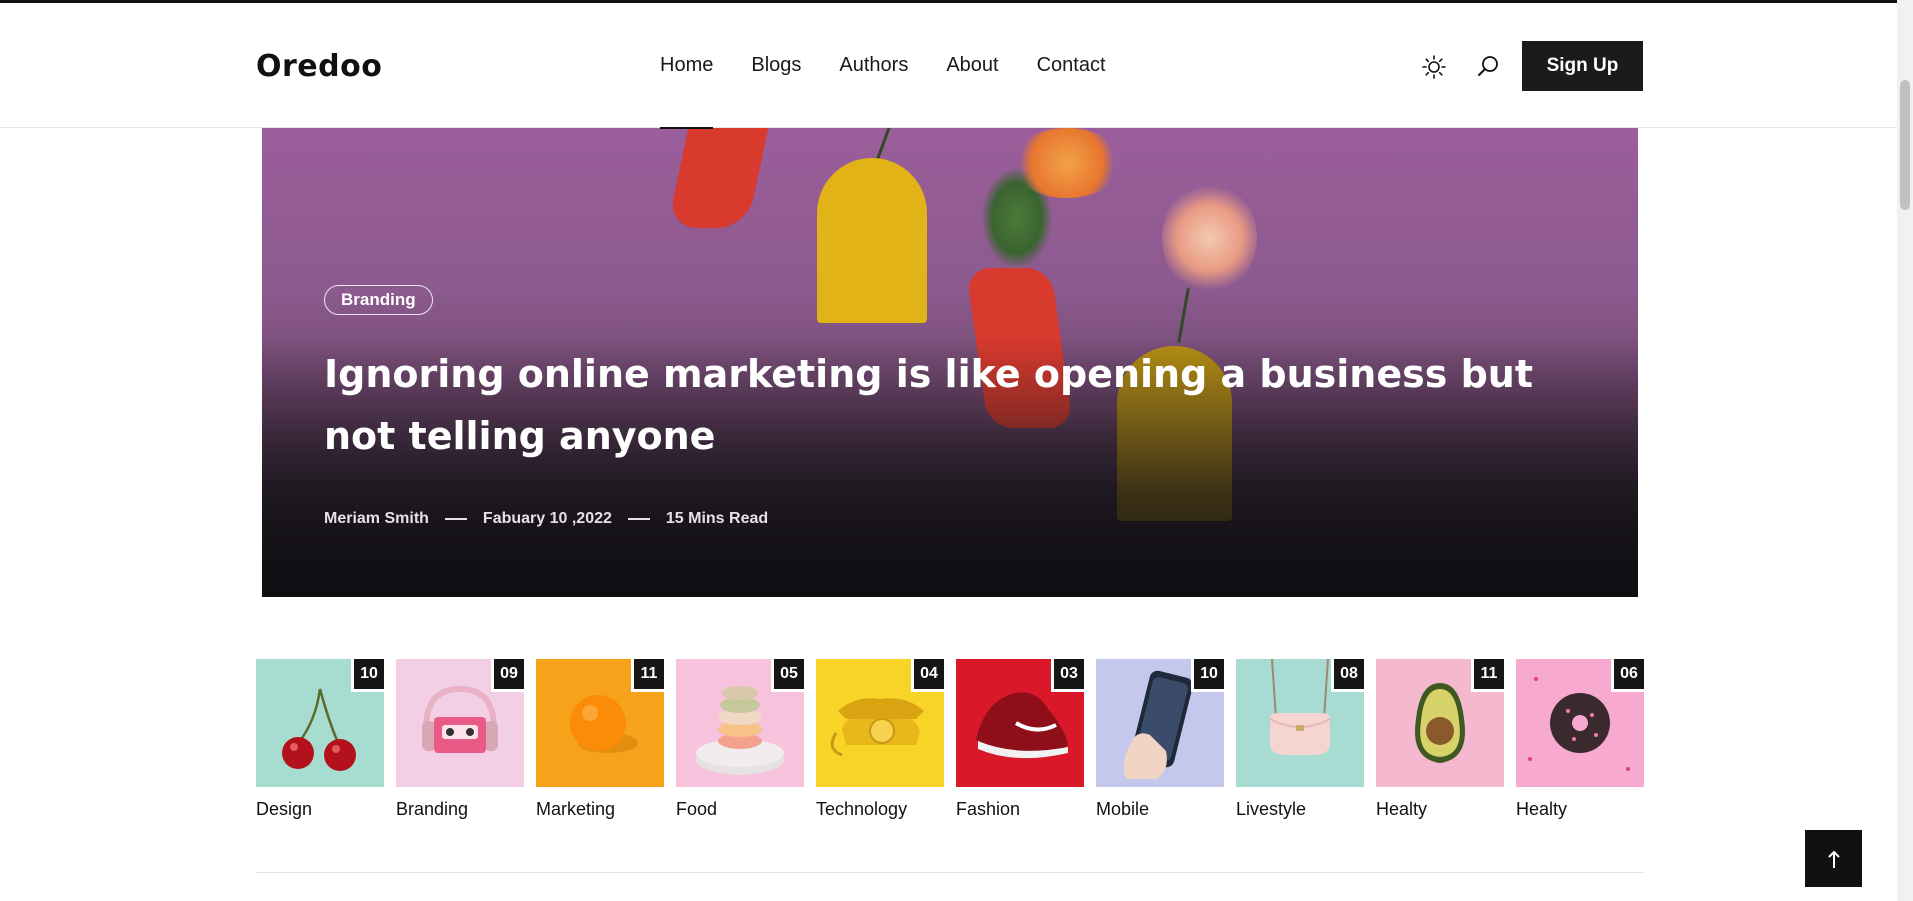  Describe the element at coordinates (1071, 65) in the screenshot. I see `nav-contact: Contact` at that location.